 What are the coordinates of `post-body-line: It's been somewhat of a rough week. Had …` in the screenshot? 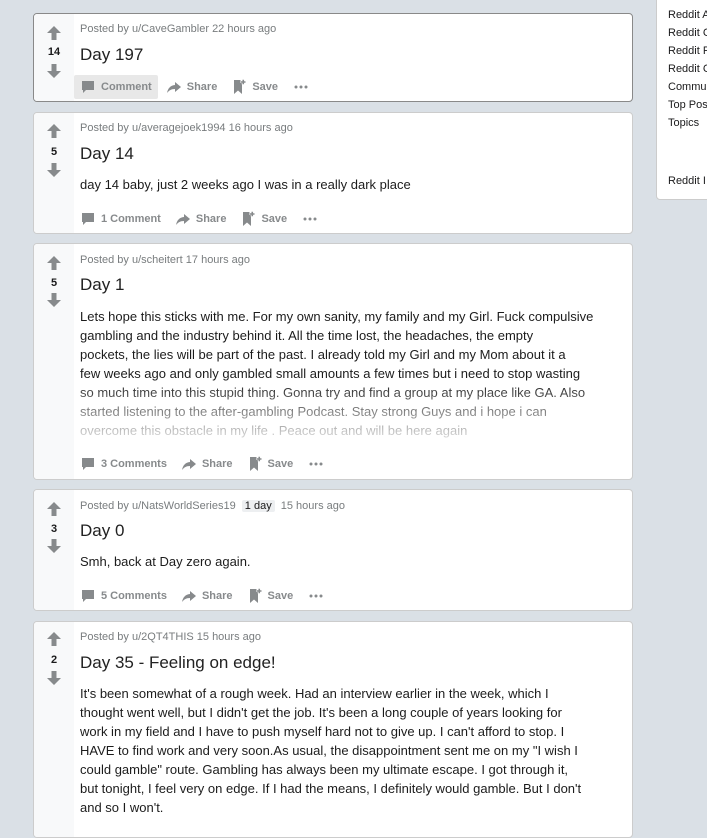 It's located at (314, 693).